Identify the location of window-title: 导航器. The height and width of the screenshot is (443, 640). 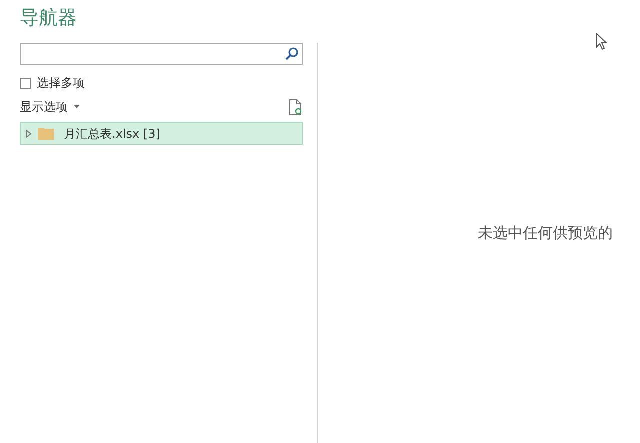
(48, 18).